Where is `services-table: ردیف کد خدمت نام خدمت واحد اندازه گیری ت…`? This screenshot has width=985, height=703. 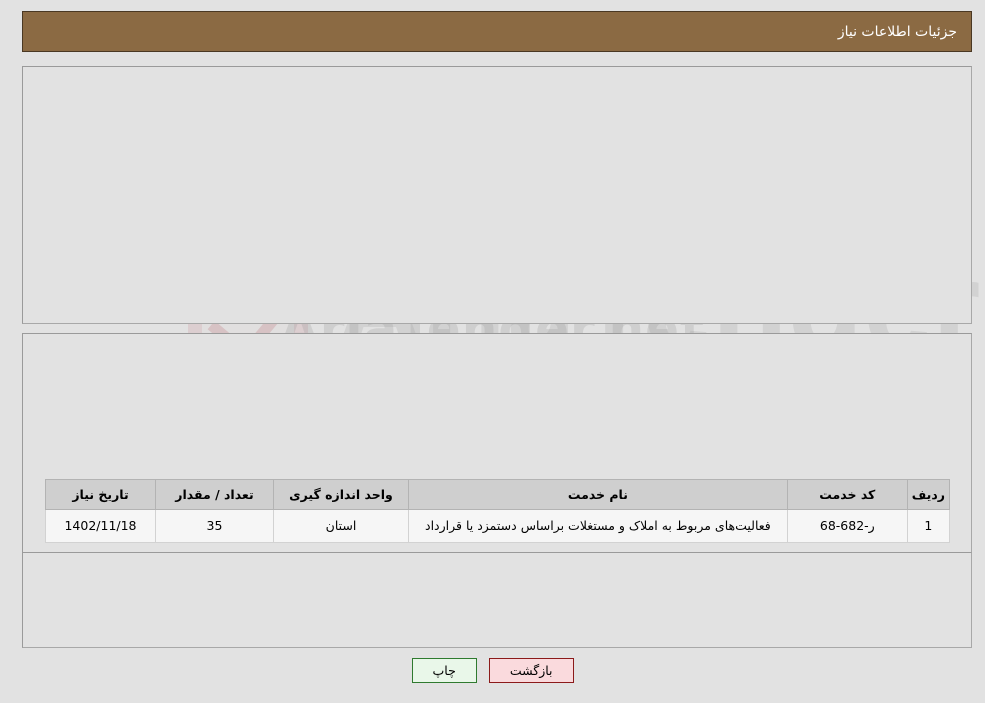 services-table: ردیف کد خدمت نام خدمت واحد اندازه گیری ت… is located at coordinates (498, 511).